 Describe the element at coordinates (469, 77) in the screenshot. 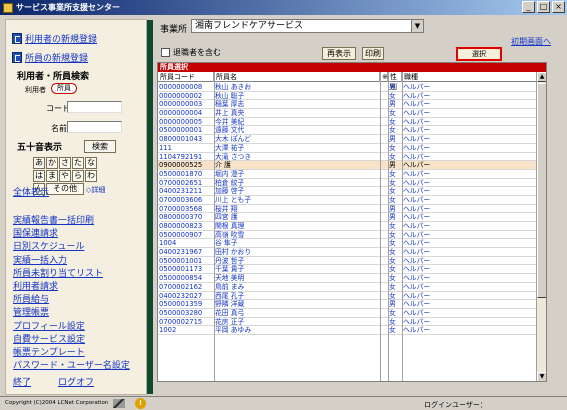

I see `column-header-job: 職種` at that location.